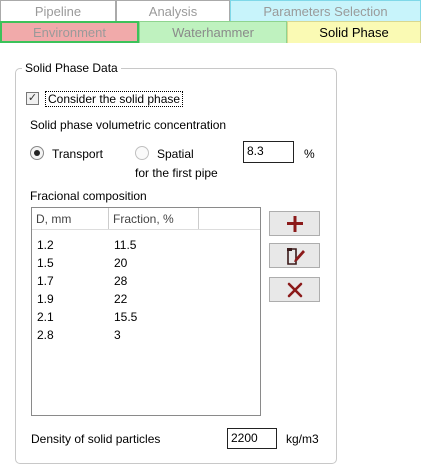  I want to click on composition-label: Fracional composition, so click(88, 196).